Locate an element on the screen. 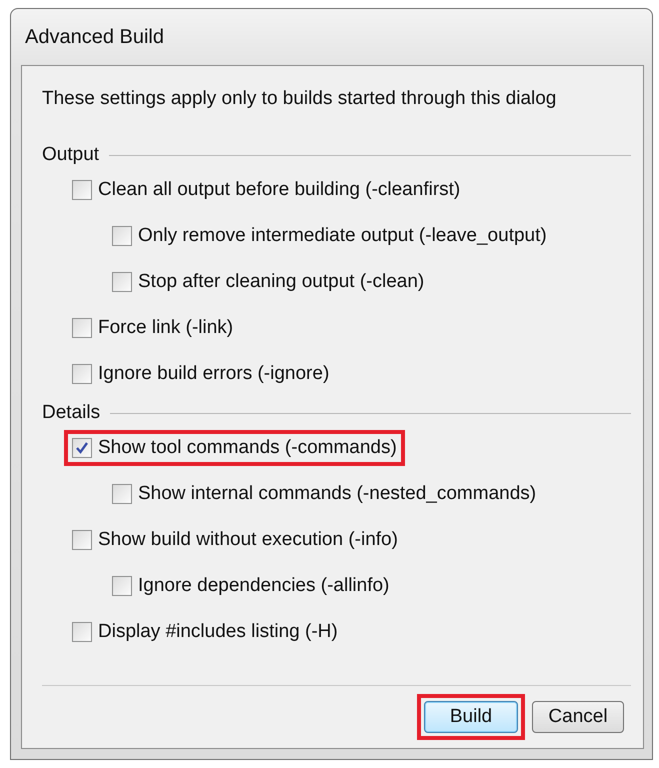  option-label: Stop after cleaning output (-clean) is located at coordinates (281, 282).